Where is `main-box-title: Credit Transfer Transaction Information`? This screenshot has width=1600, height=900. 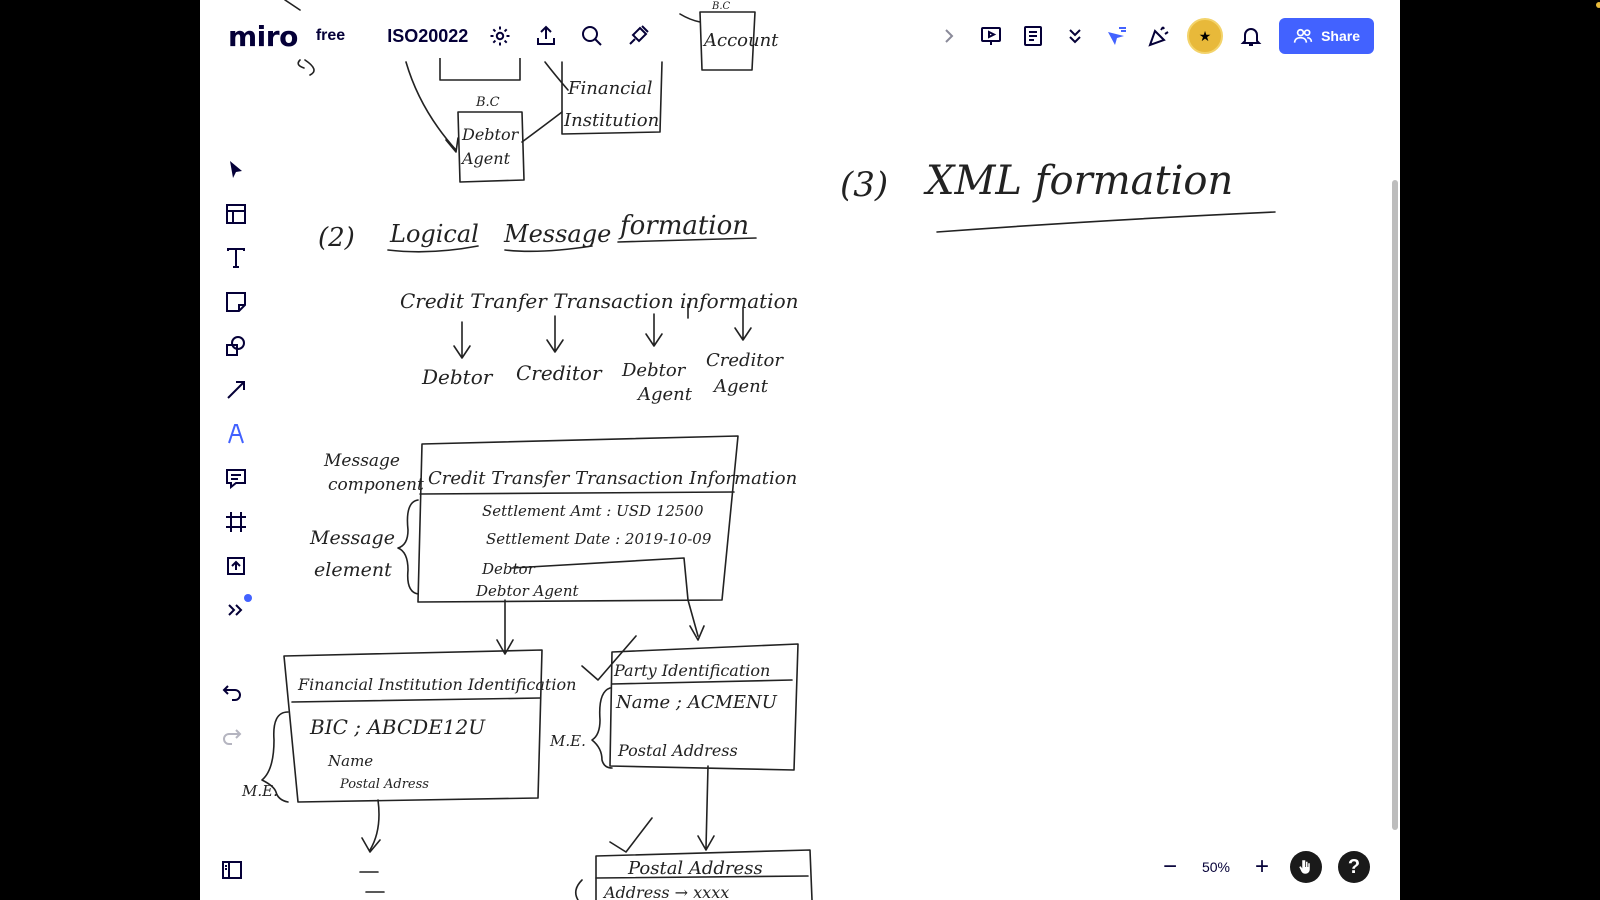 main-box-title: Credit Transfer Transaction Information is located at coordinates (612, 478).